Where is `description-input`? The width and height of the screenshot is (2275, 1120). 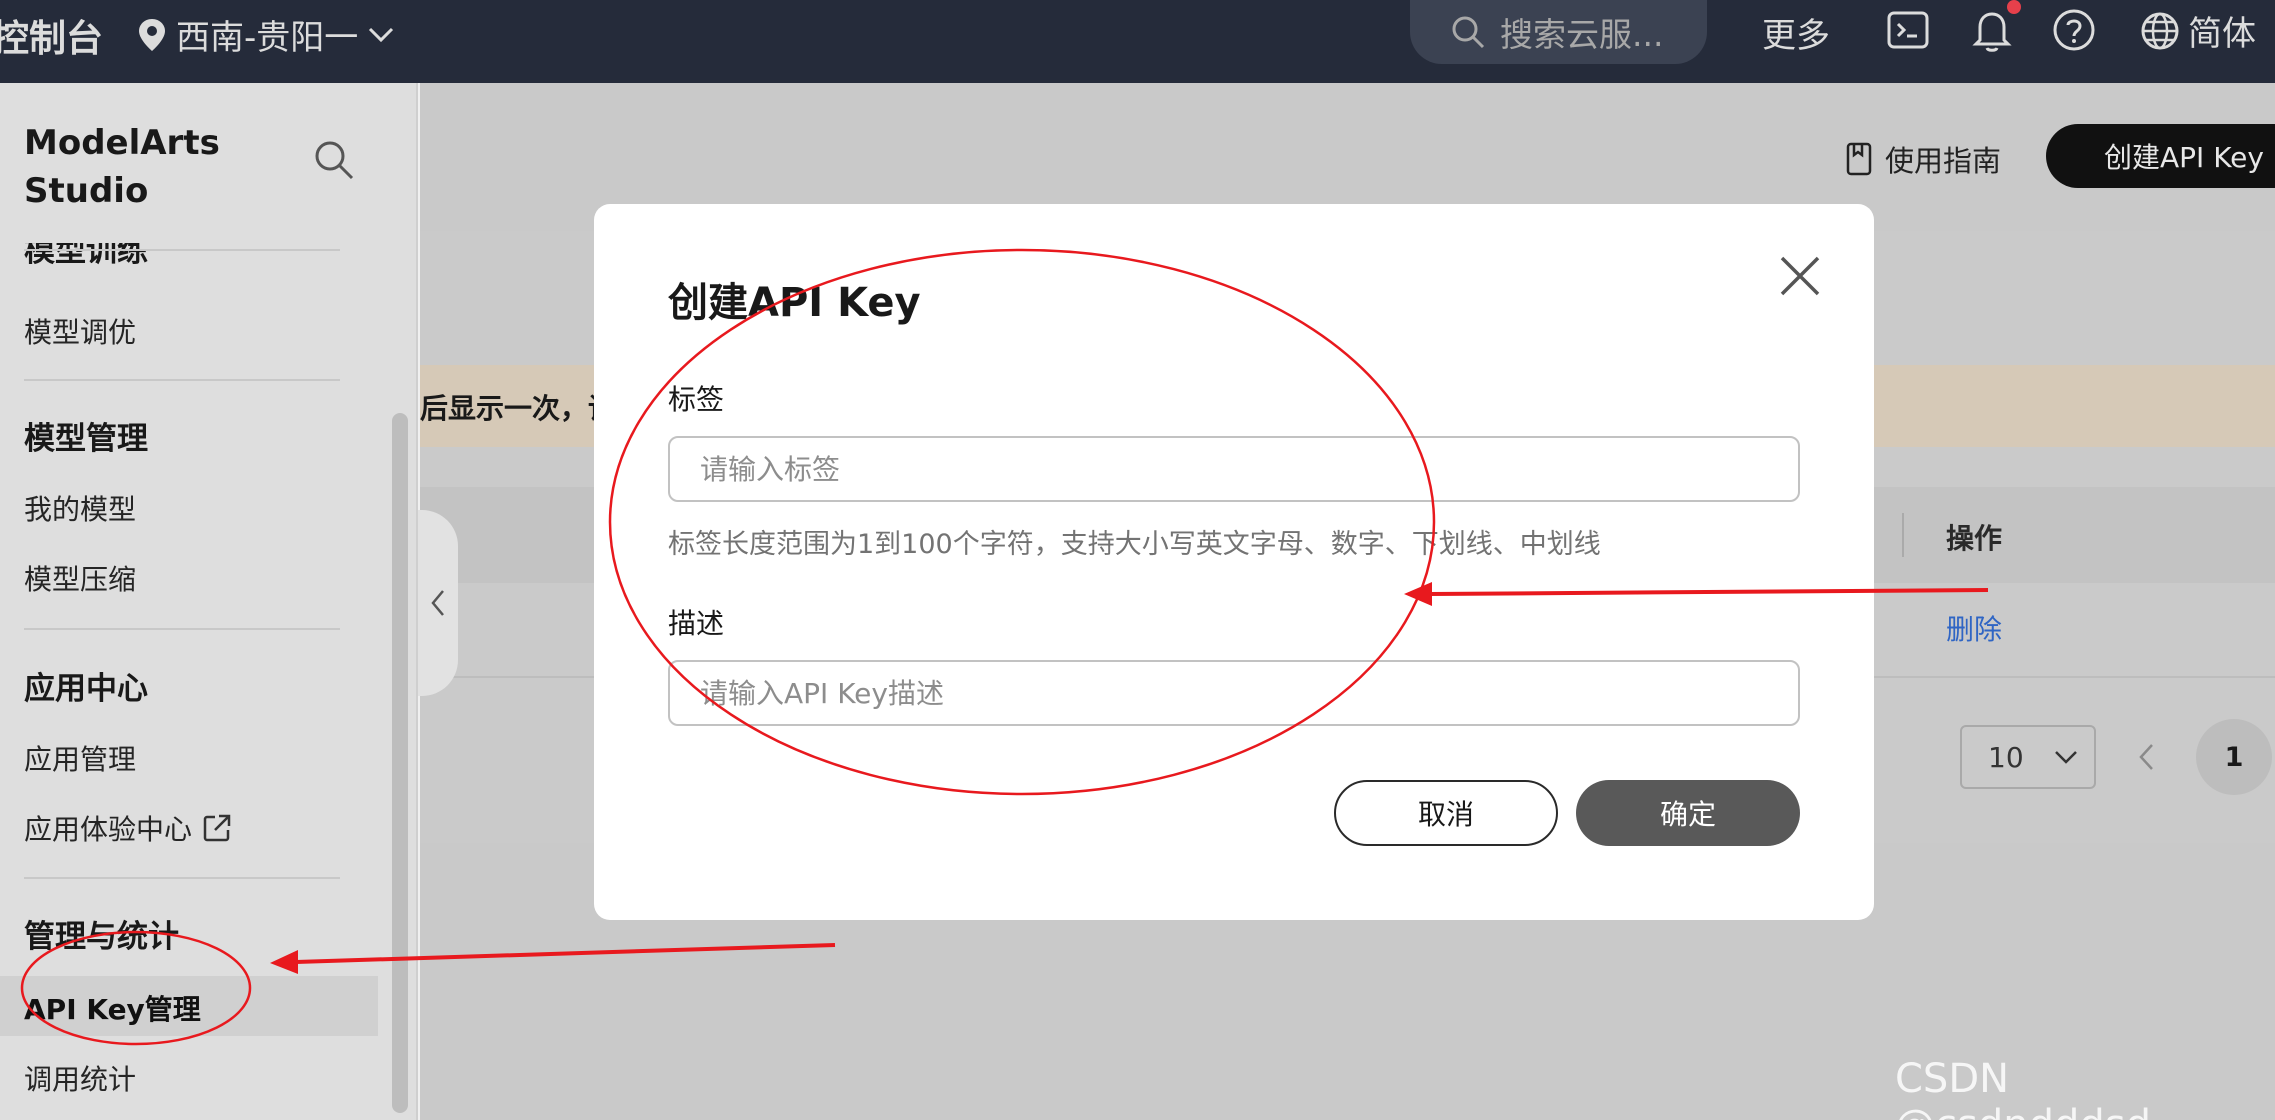 description-input is located at coordinates (1234, 693).